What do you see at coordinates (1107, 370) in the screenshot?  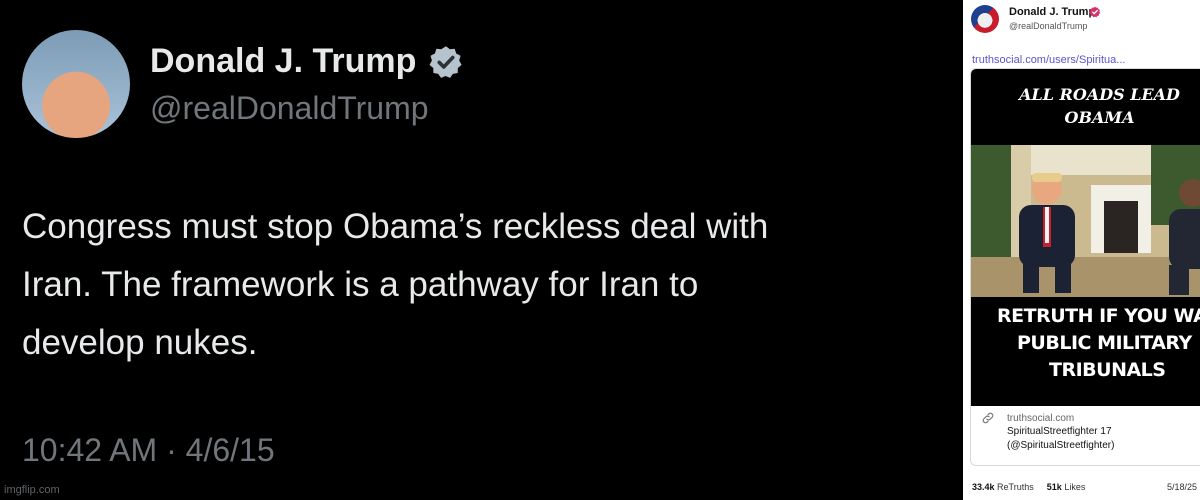 I see `meme-bottom-line: TRIBUNALS` at bounding box center [1107, 370].